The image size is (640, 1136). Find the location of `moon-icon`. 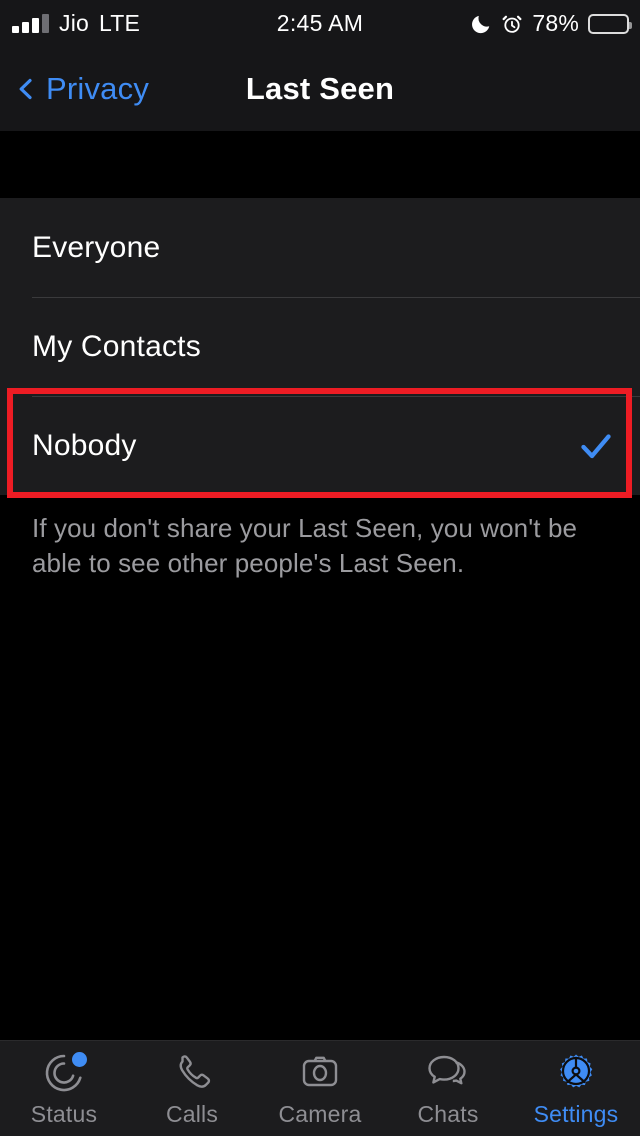

moon-icon is located at coordinates (481, 24).